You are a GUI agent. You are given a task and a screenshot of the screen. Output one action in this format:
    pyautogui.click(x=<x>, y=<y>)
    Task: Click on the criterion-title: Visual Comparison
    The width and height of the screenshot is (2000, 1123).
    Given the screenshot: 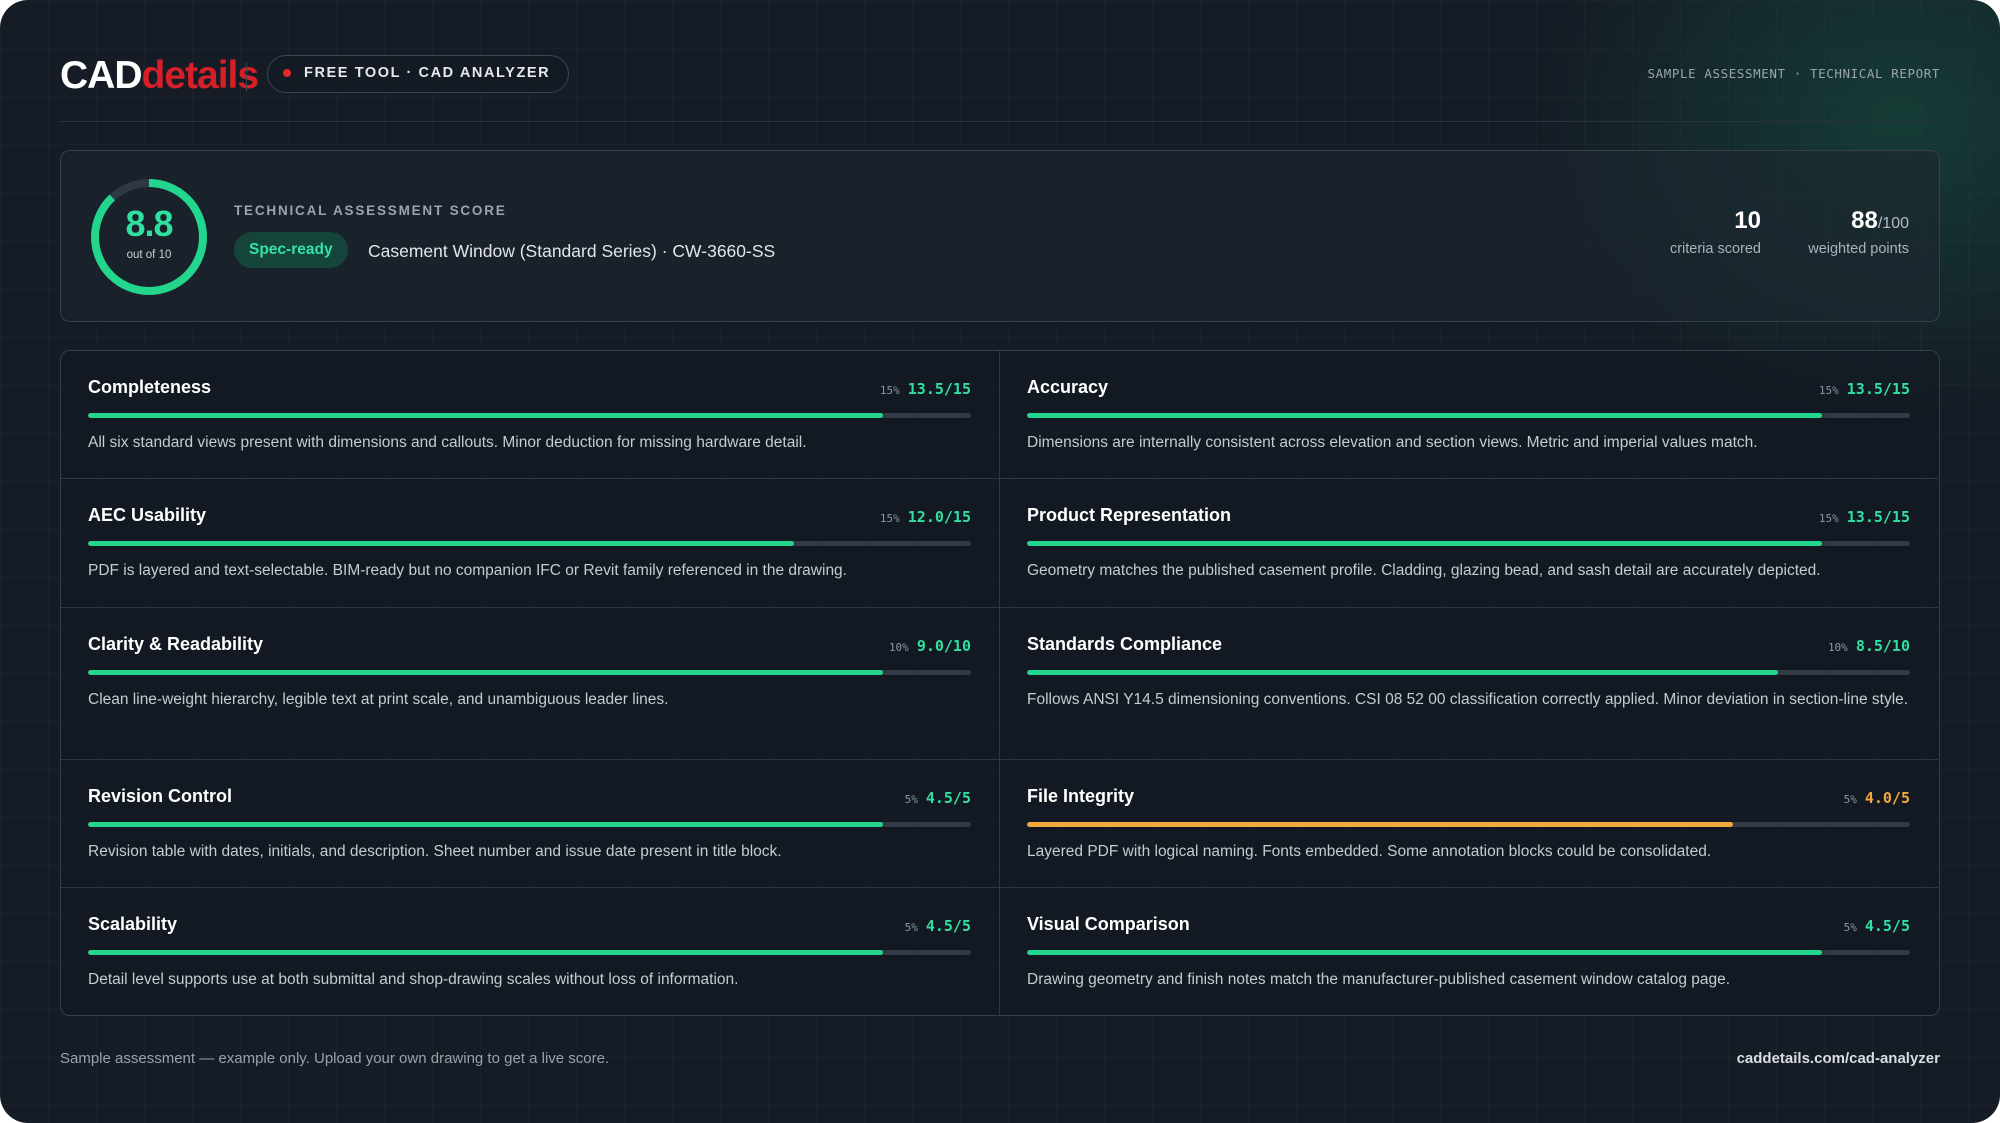 What is the action you would take?
    pyautogui.click(x=1108, y=924)
    